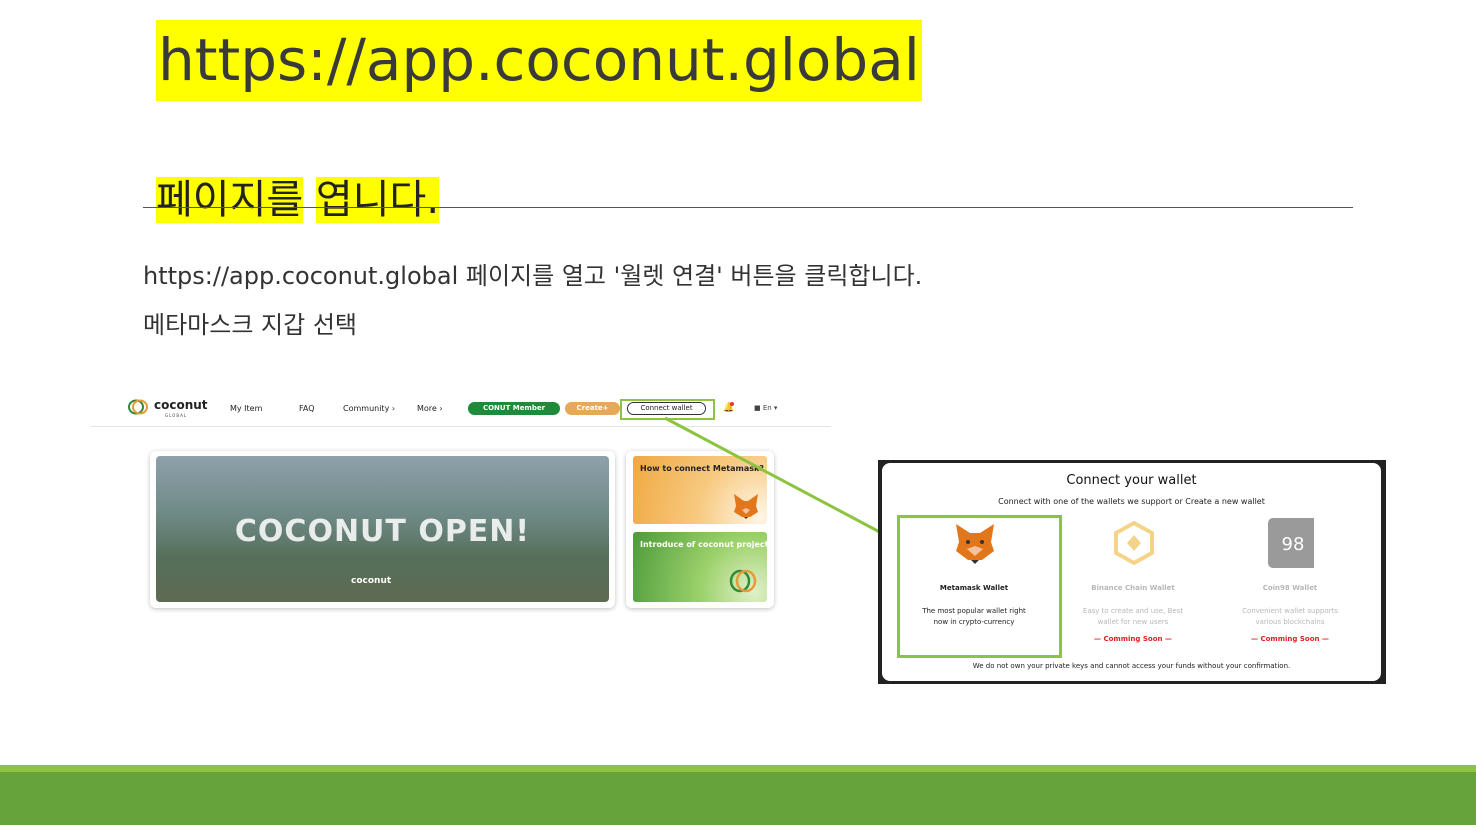 The height and width of the screenshot is (825, 1476). I want to click on nav-more: More ›, so click(430, 408).